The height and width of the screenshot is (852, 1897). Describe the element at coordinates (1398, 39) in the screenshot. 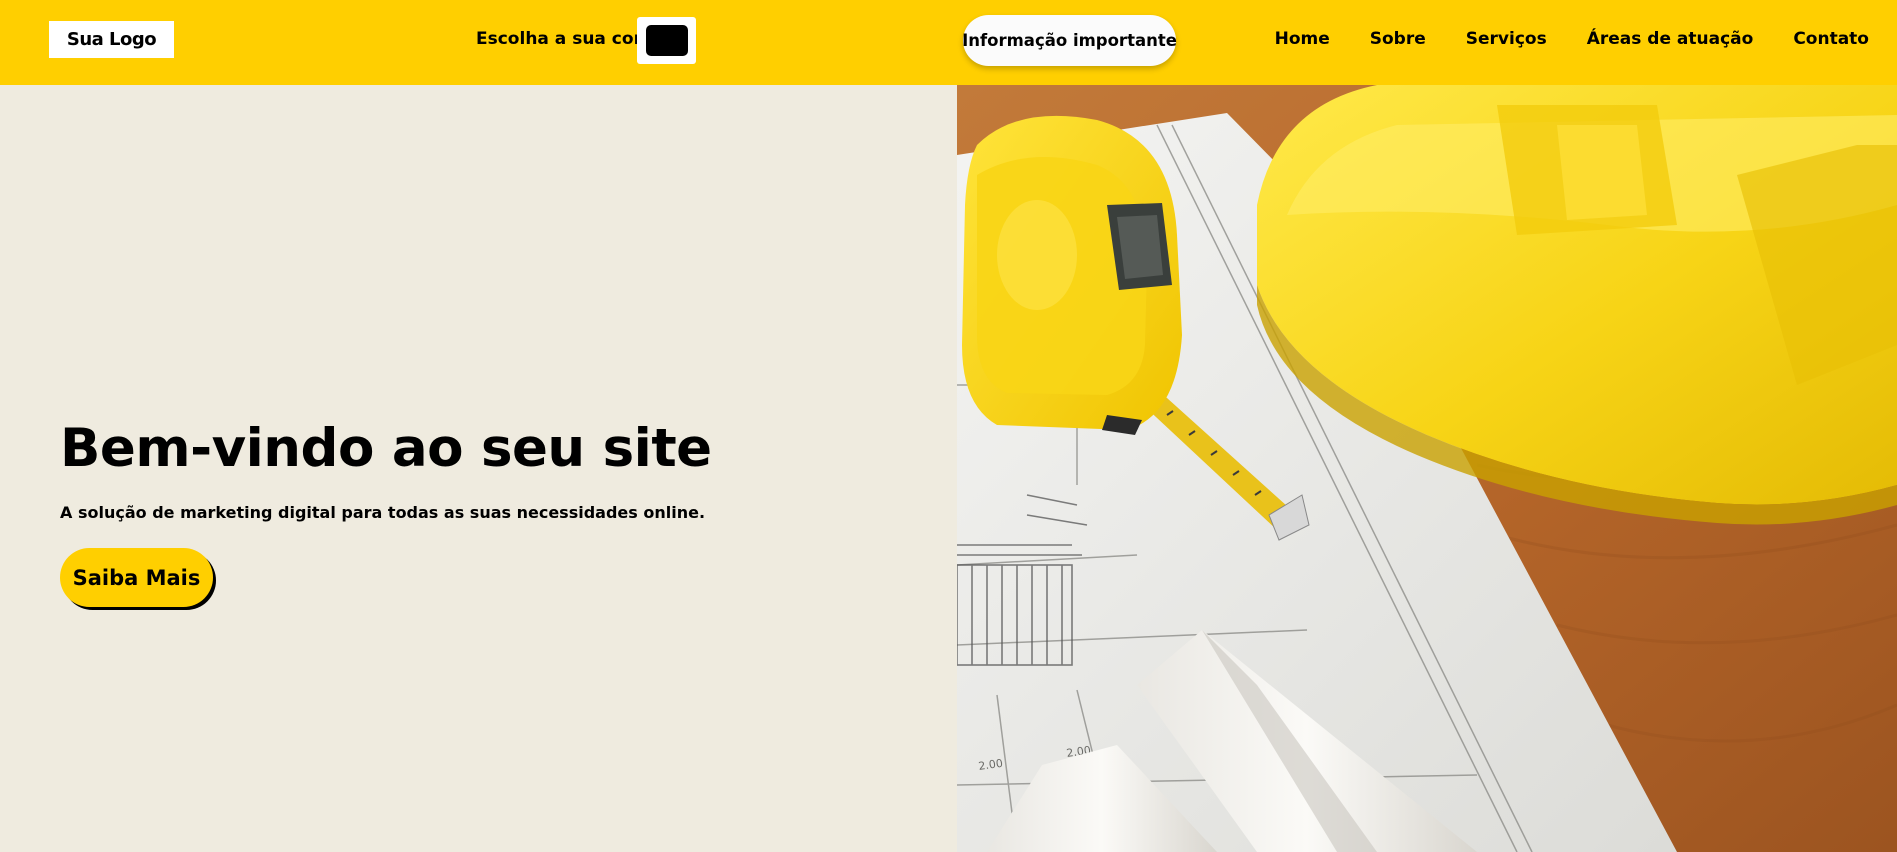

I see `nav-item-sobre: Sobre` at that location.